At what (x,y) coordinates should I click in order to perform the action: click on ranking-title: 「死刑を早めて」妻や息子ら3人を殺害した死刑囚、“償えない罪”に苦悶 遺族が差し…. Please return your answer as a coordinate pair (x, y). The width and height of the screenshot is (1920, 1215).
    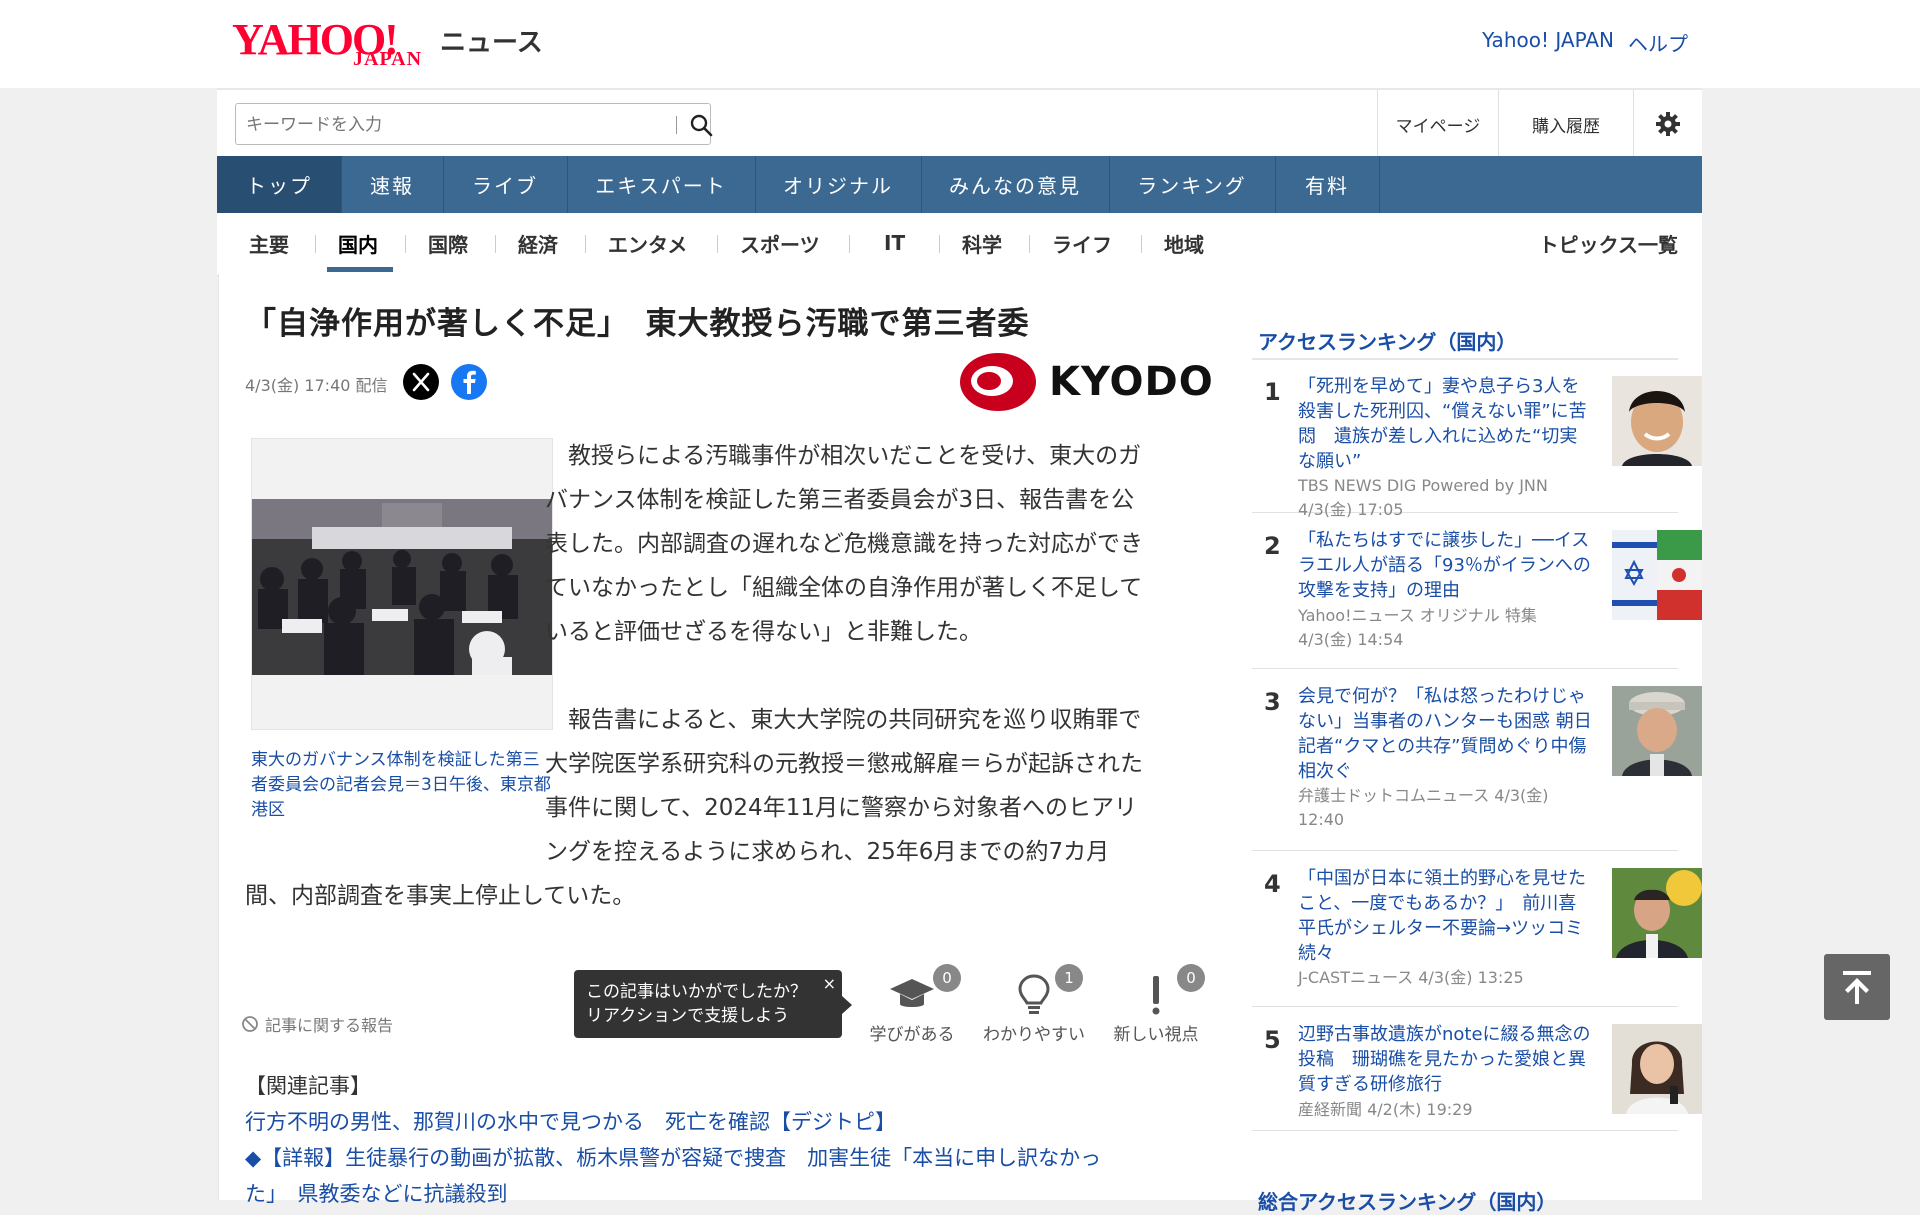
    Looking at the image, I should click on (1442, 424).